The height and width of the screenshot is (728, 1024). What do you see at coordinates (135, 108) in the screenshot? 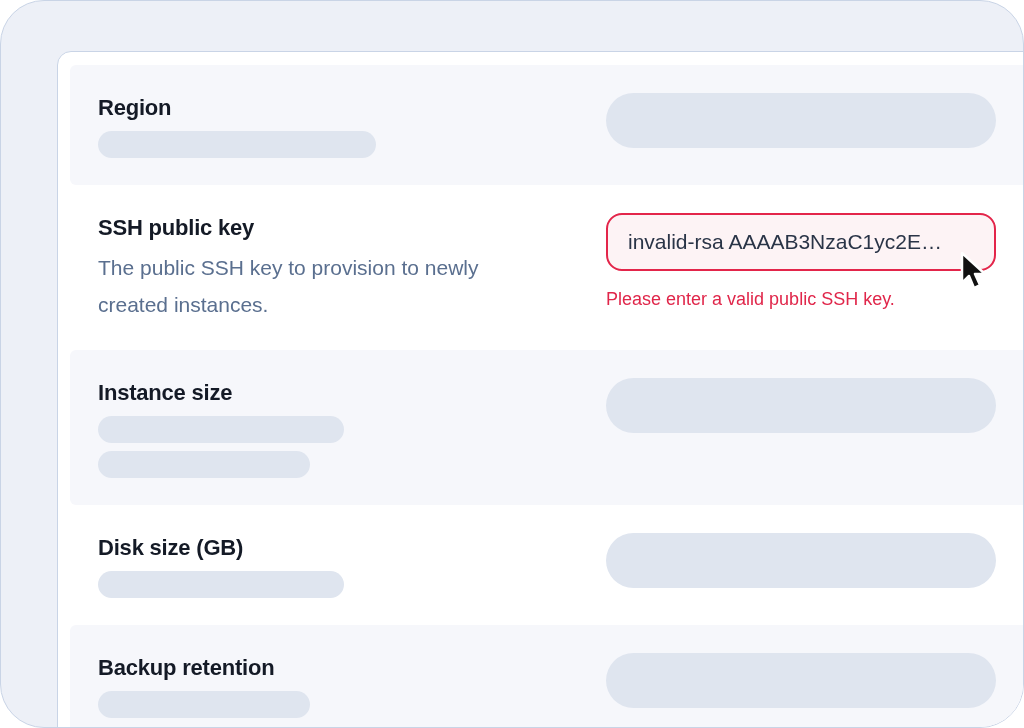
I see `setting-label: Region` at bounding box center [135, 108].